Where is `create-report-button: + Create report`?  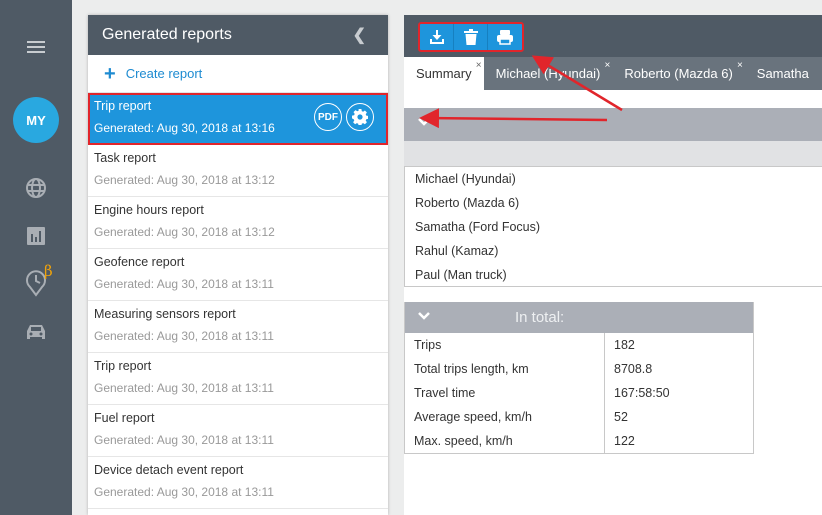 create-report-button: + Create report is located at coordinates (238, 74).